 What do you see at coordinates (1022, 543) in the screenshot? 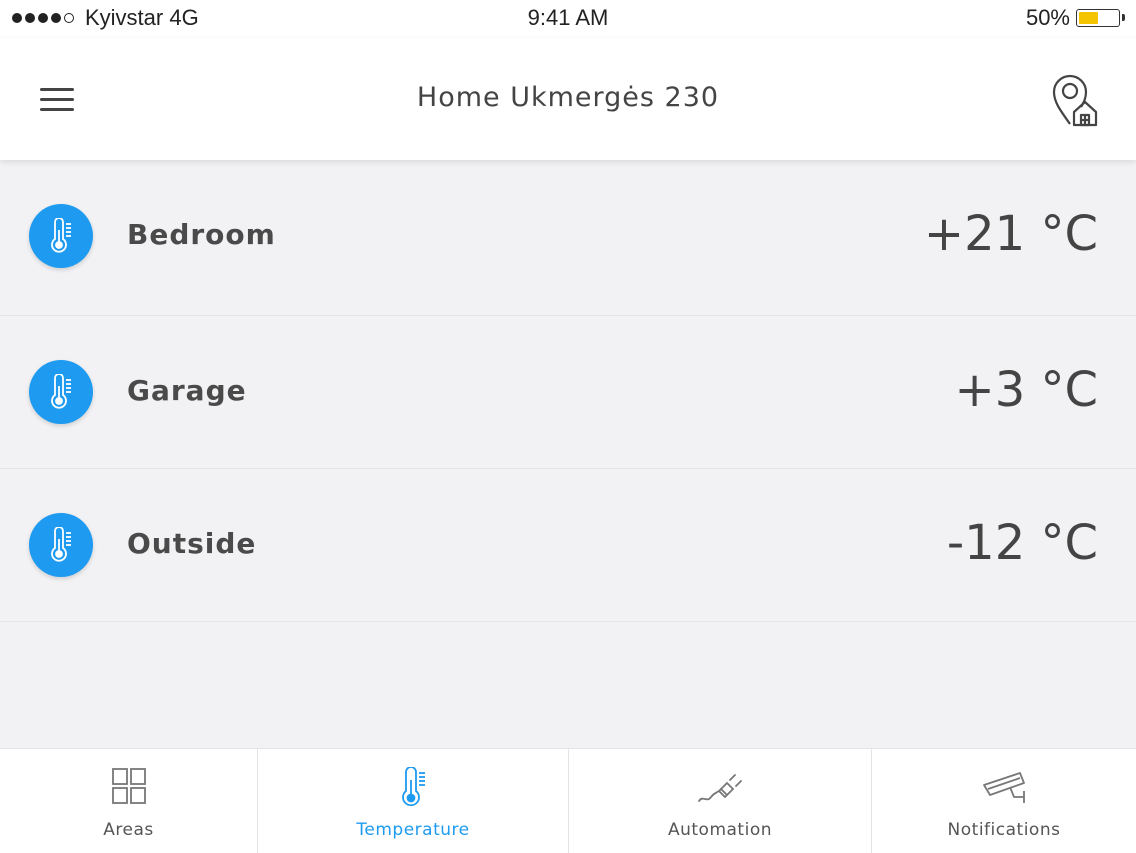
I see `room-temperature: -12 °C` at bounding box center [1022, 543].